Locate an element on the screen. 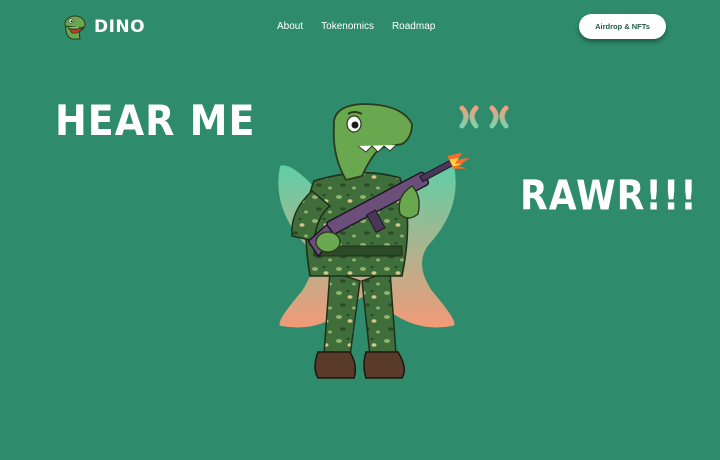  headline-right: RAWR!!! is located at coordinates (609, 196).